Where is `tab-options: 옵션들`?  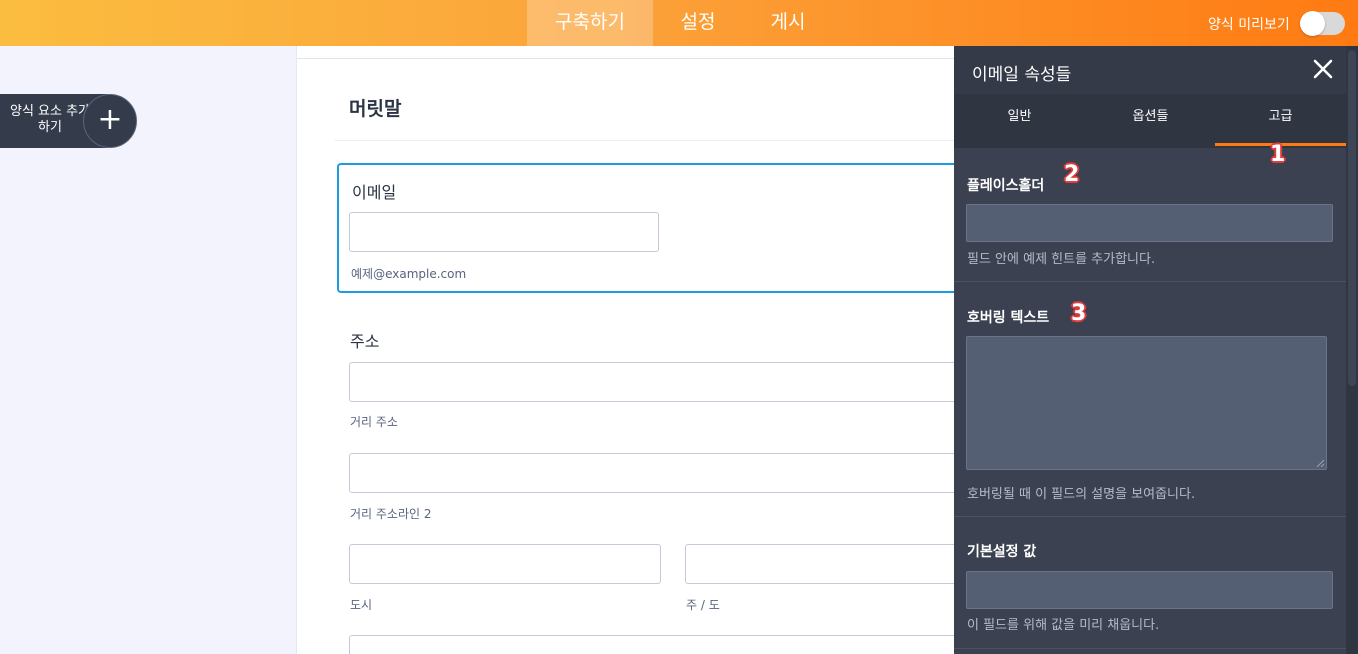
tab-options: 옵션들 is located at coordinates (1150, 121).